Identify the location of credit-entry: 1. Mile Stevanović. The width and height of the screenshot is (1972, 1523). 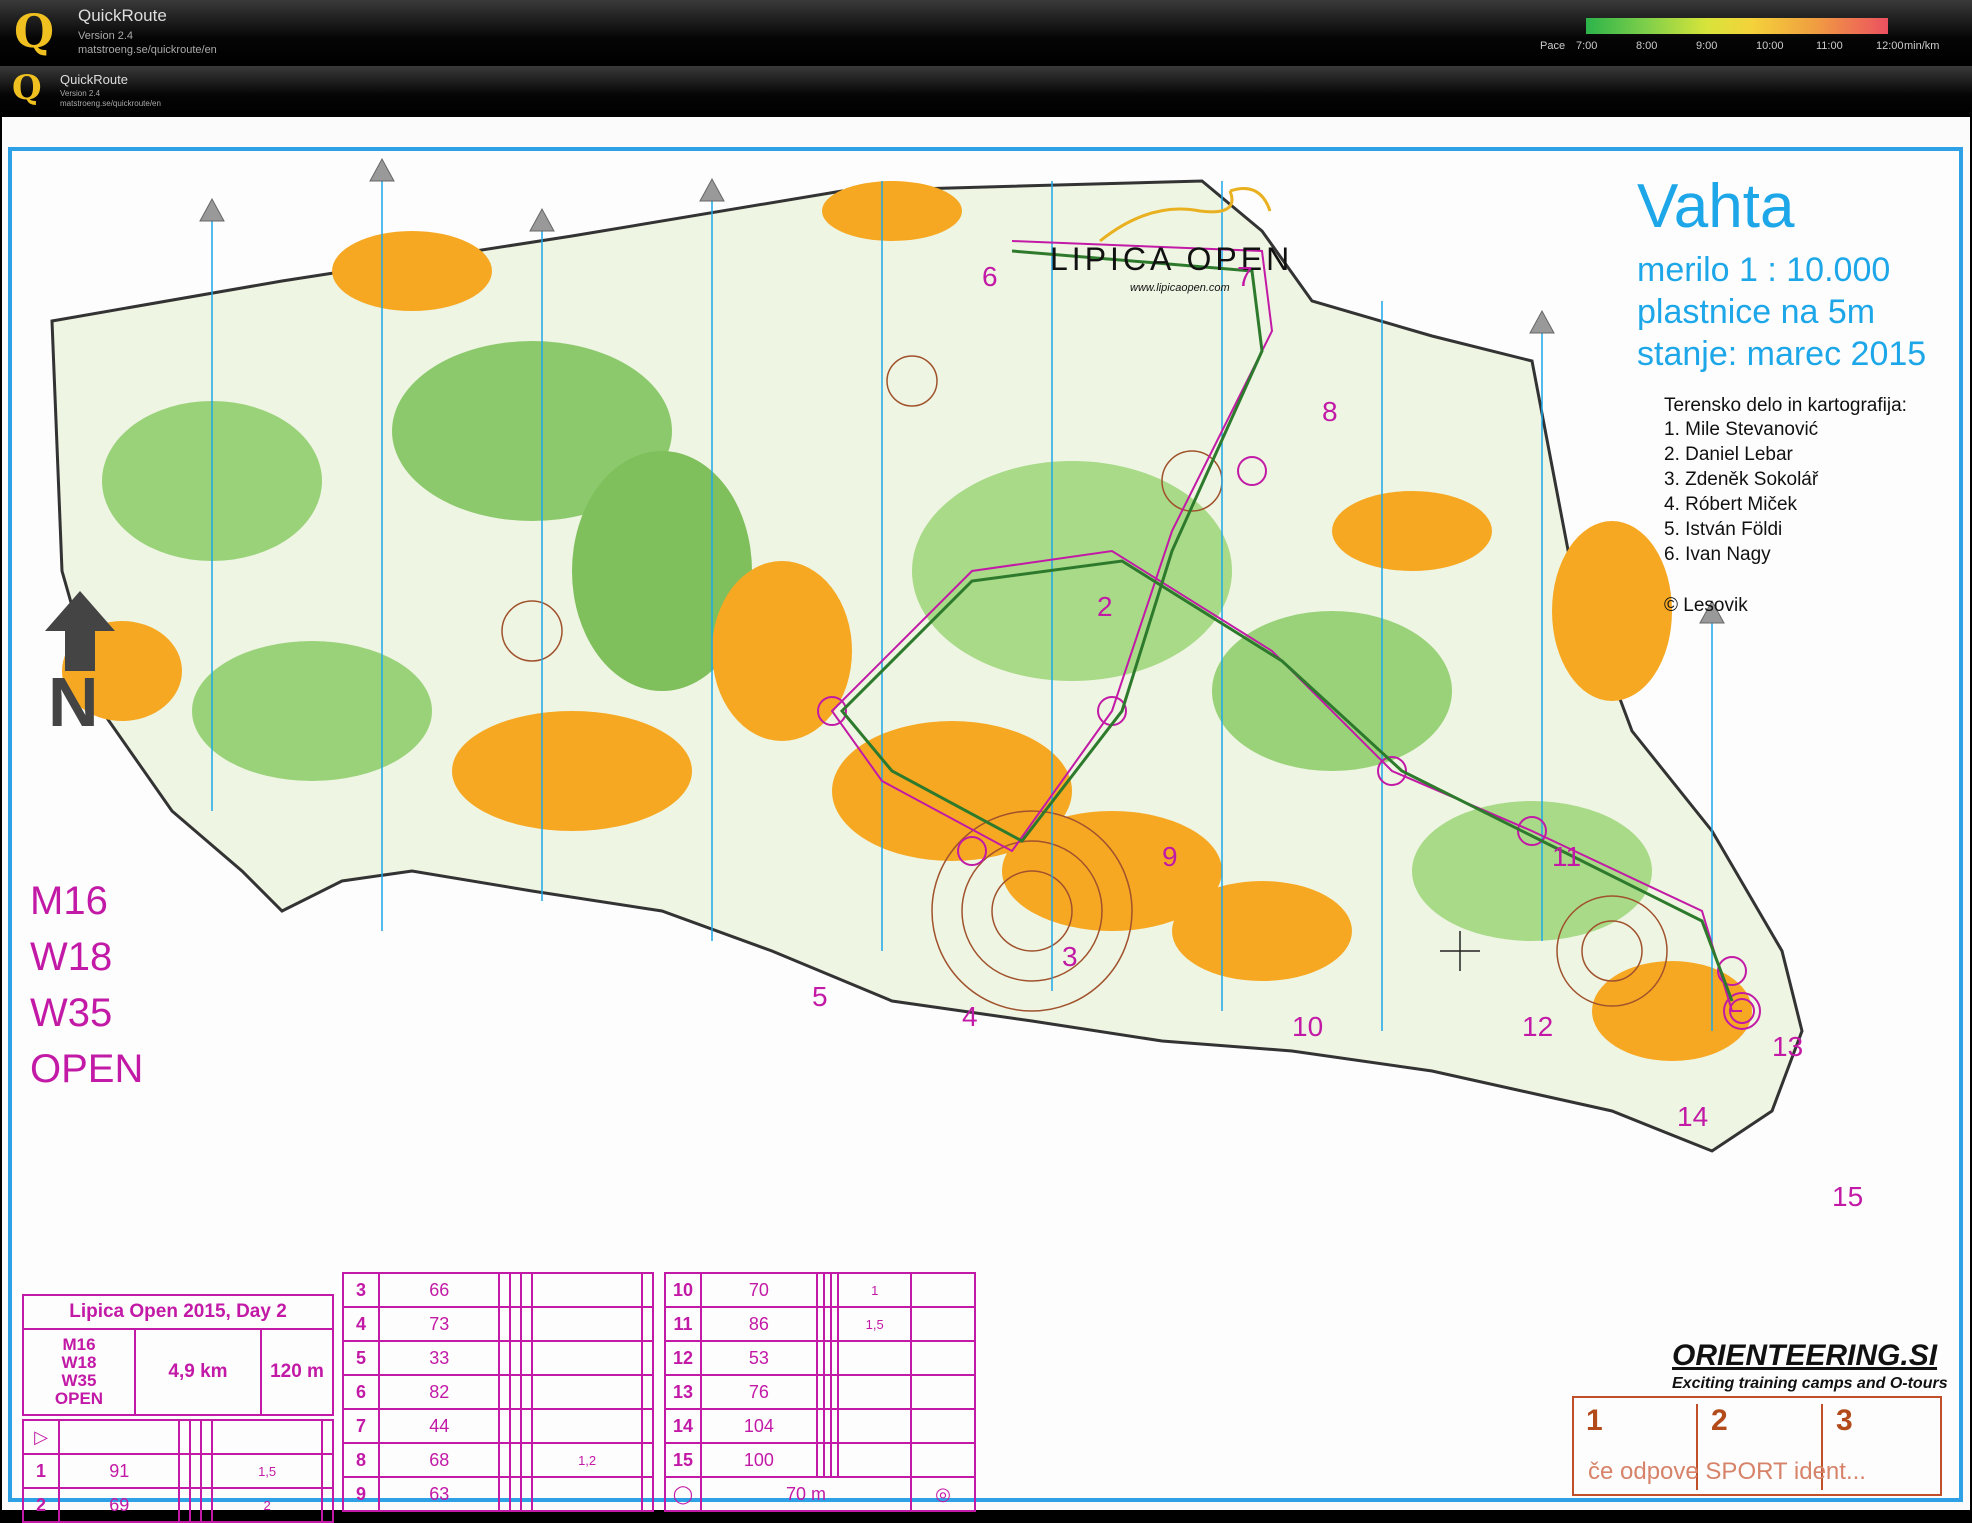
(1741, 429).